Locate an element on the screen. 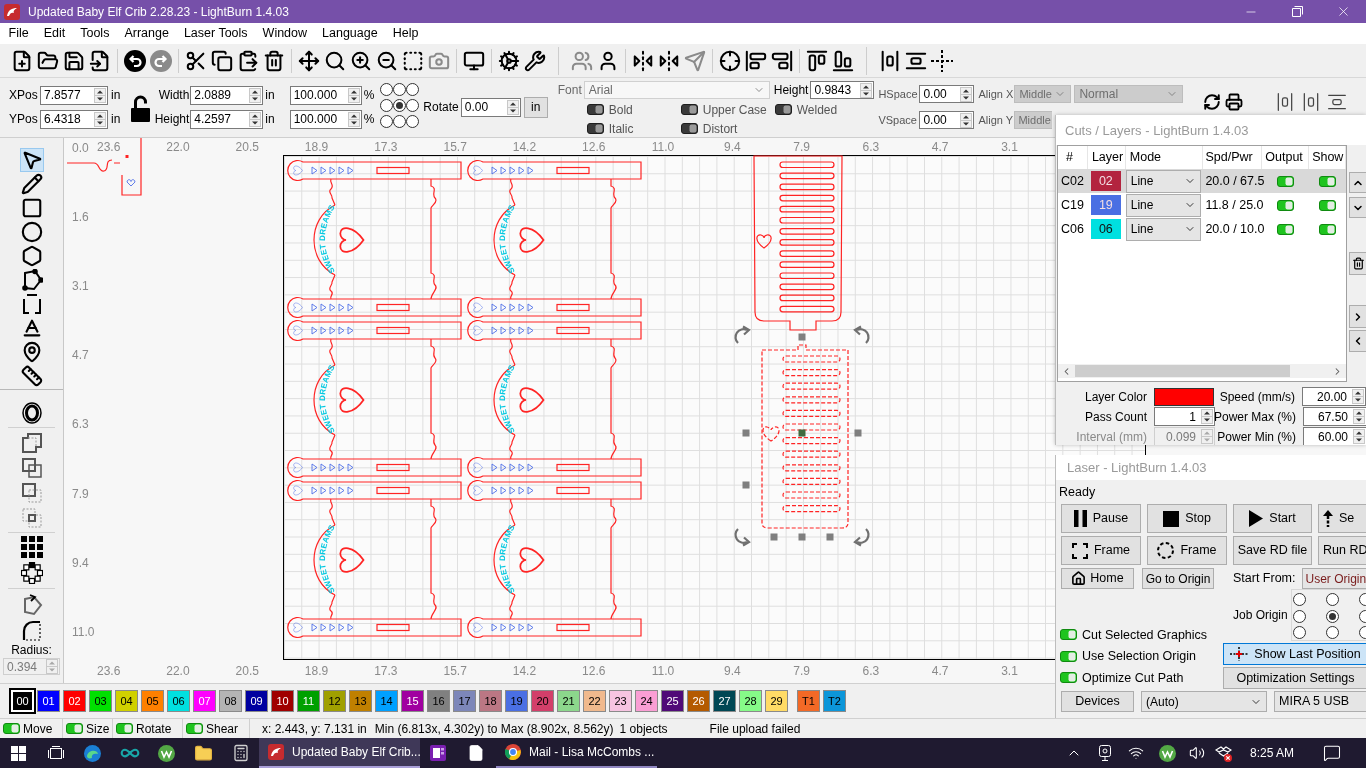  paste-icon is located at coordinates (248, 60).